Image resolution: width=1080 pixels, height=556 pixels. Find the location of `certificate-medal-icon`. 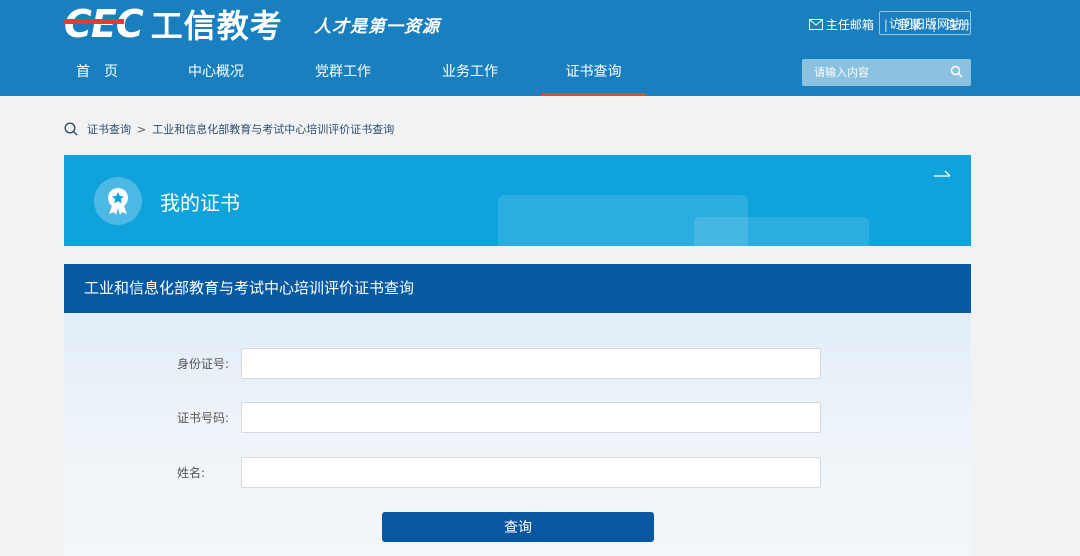

certificate-medal-icon is located at coordinates (118, 201).